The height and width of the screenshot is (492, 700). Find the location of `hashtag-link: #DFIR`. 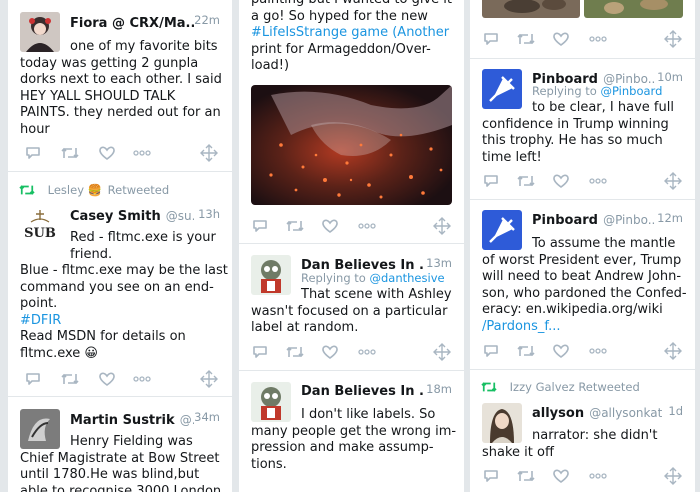

hashtag-link: #DFIR is located at coordinates (125, 321).